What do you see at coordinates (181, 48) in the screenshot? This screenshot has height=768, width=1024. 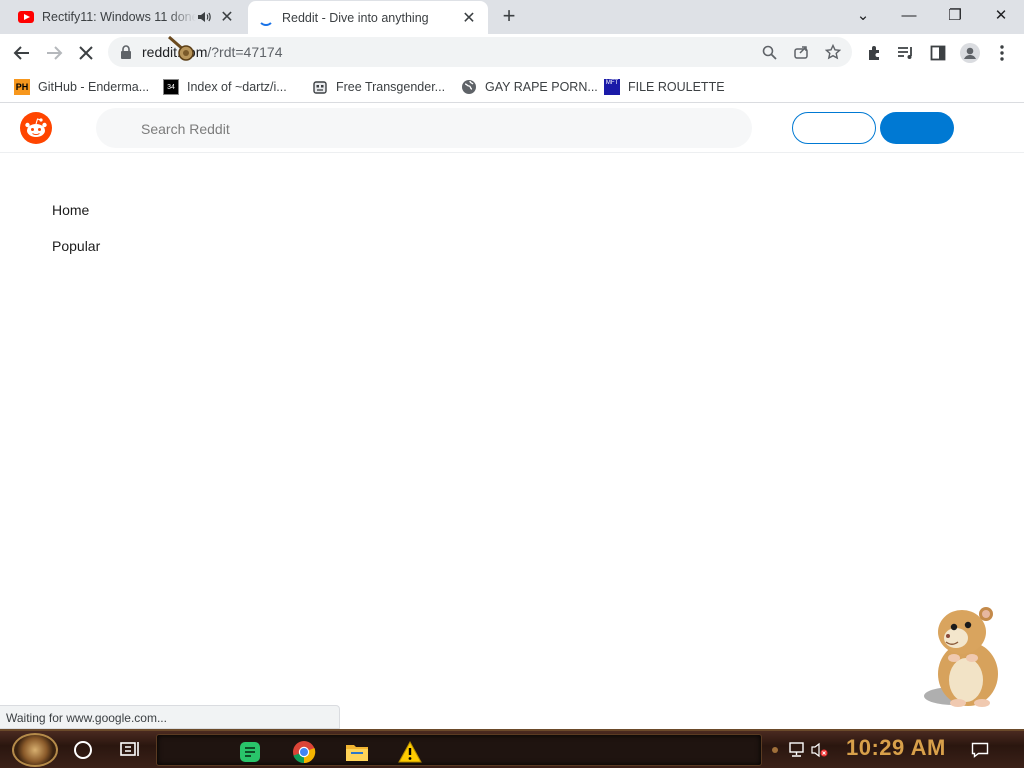 I see `cursor-icon` at bounding box center [181, 48].